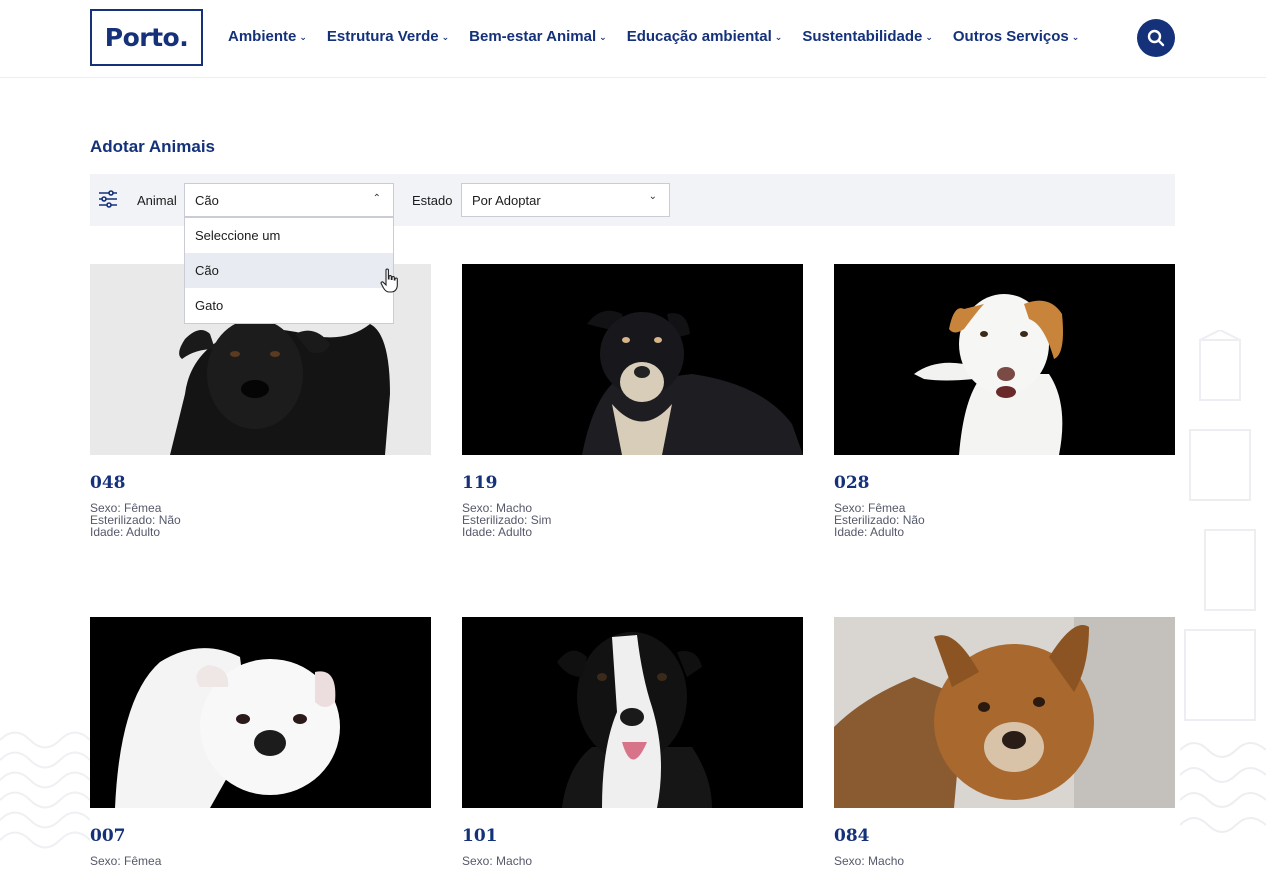 The height and width of the screenshot is (870, 1266). What do you see at coordinates (45, 790) in the screenshot?
I see `background-pattern-left` at bounding box center [45, 790].